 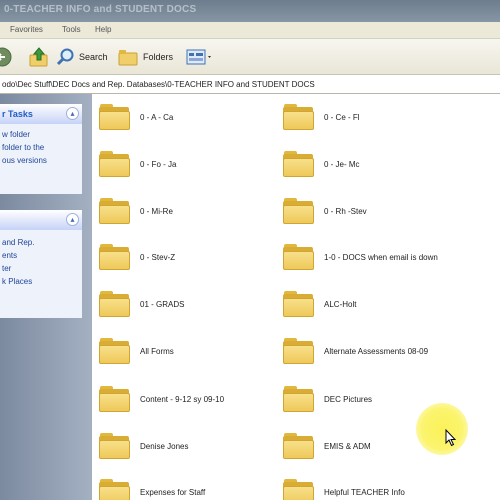 What do you see at coordinates (321, 164) in the screenshot?
I see `folder-item: 0 - Je- Mc` at bounding box center [321, 164].